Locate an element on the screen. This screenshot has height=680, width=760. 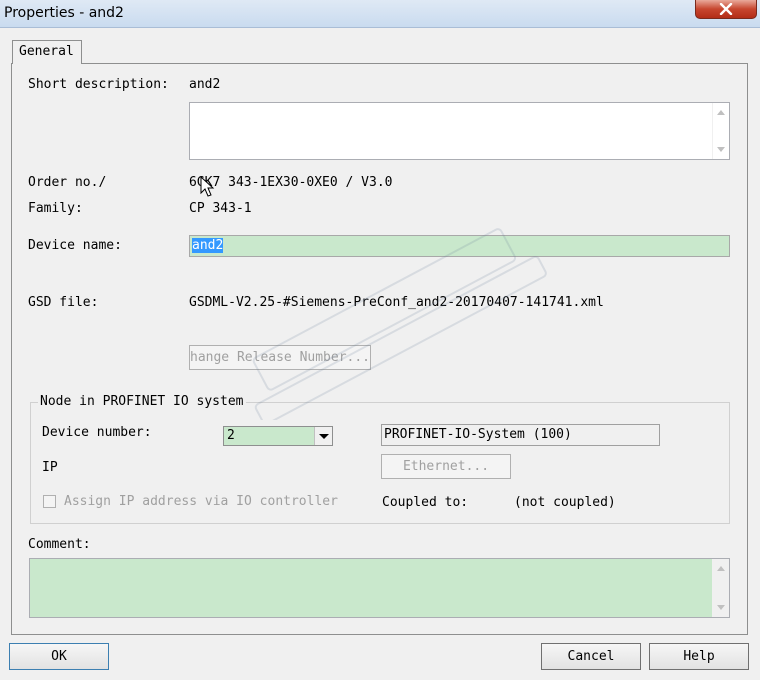
order-no-label: Order no./ is located at coordinates (67, 182).